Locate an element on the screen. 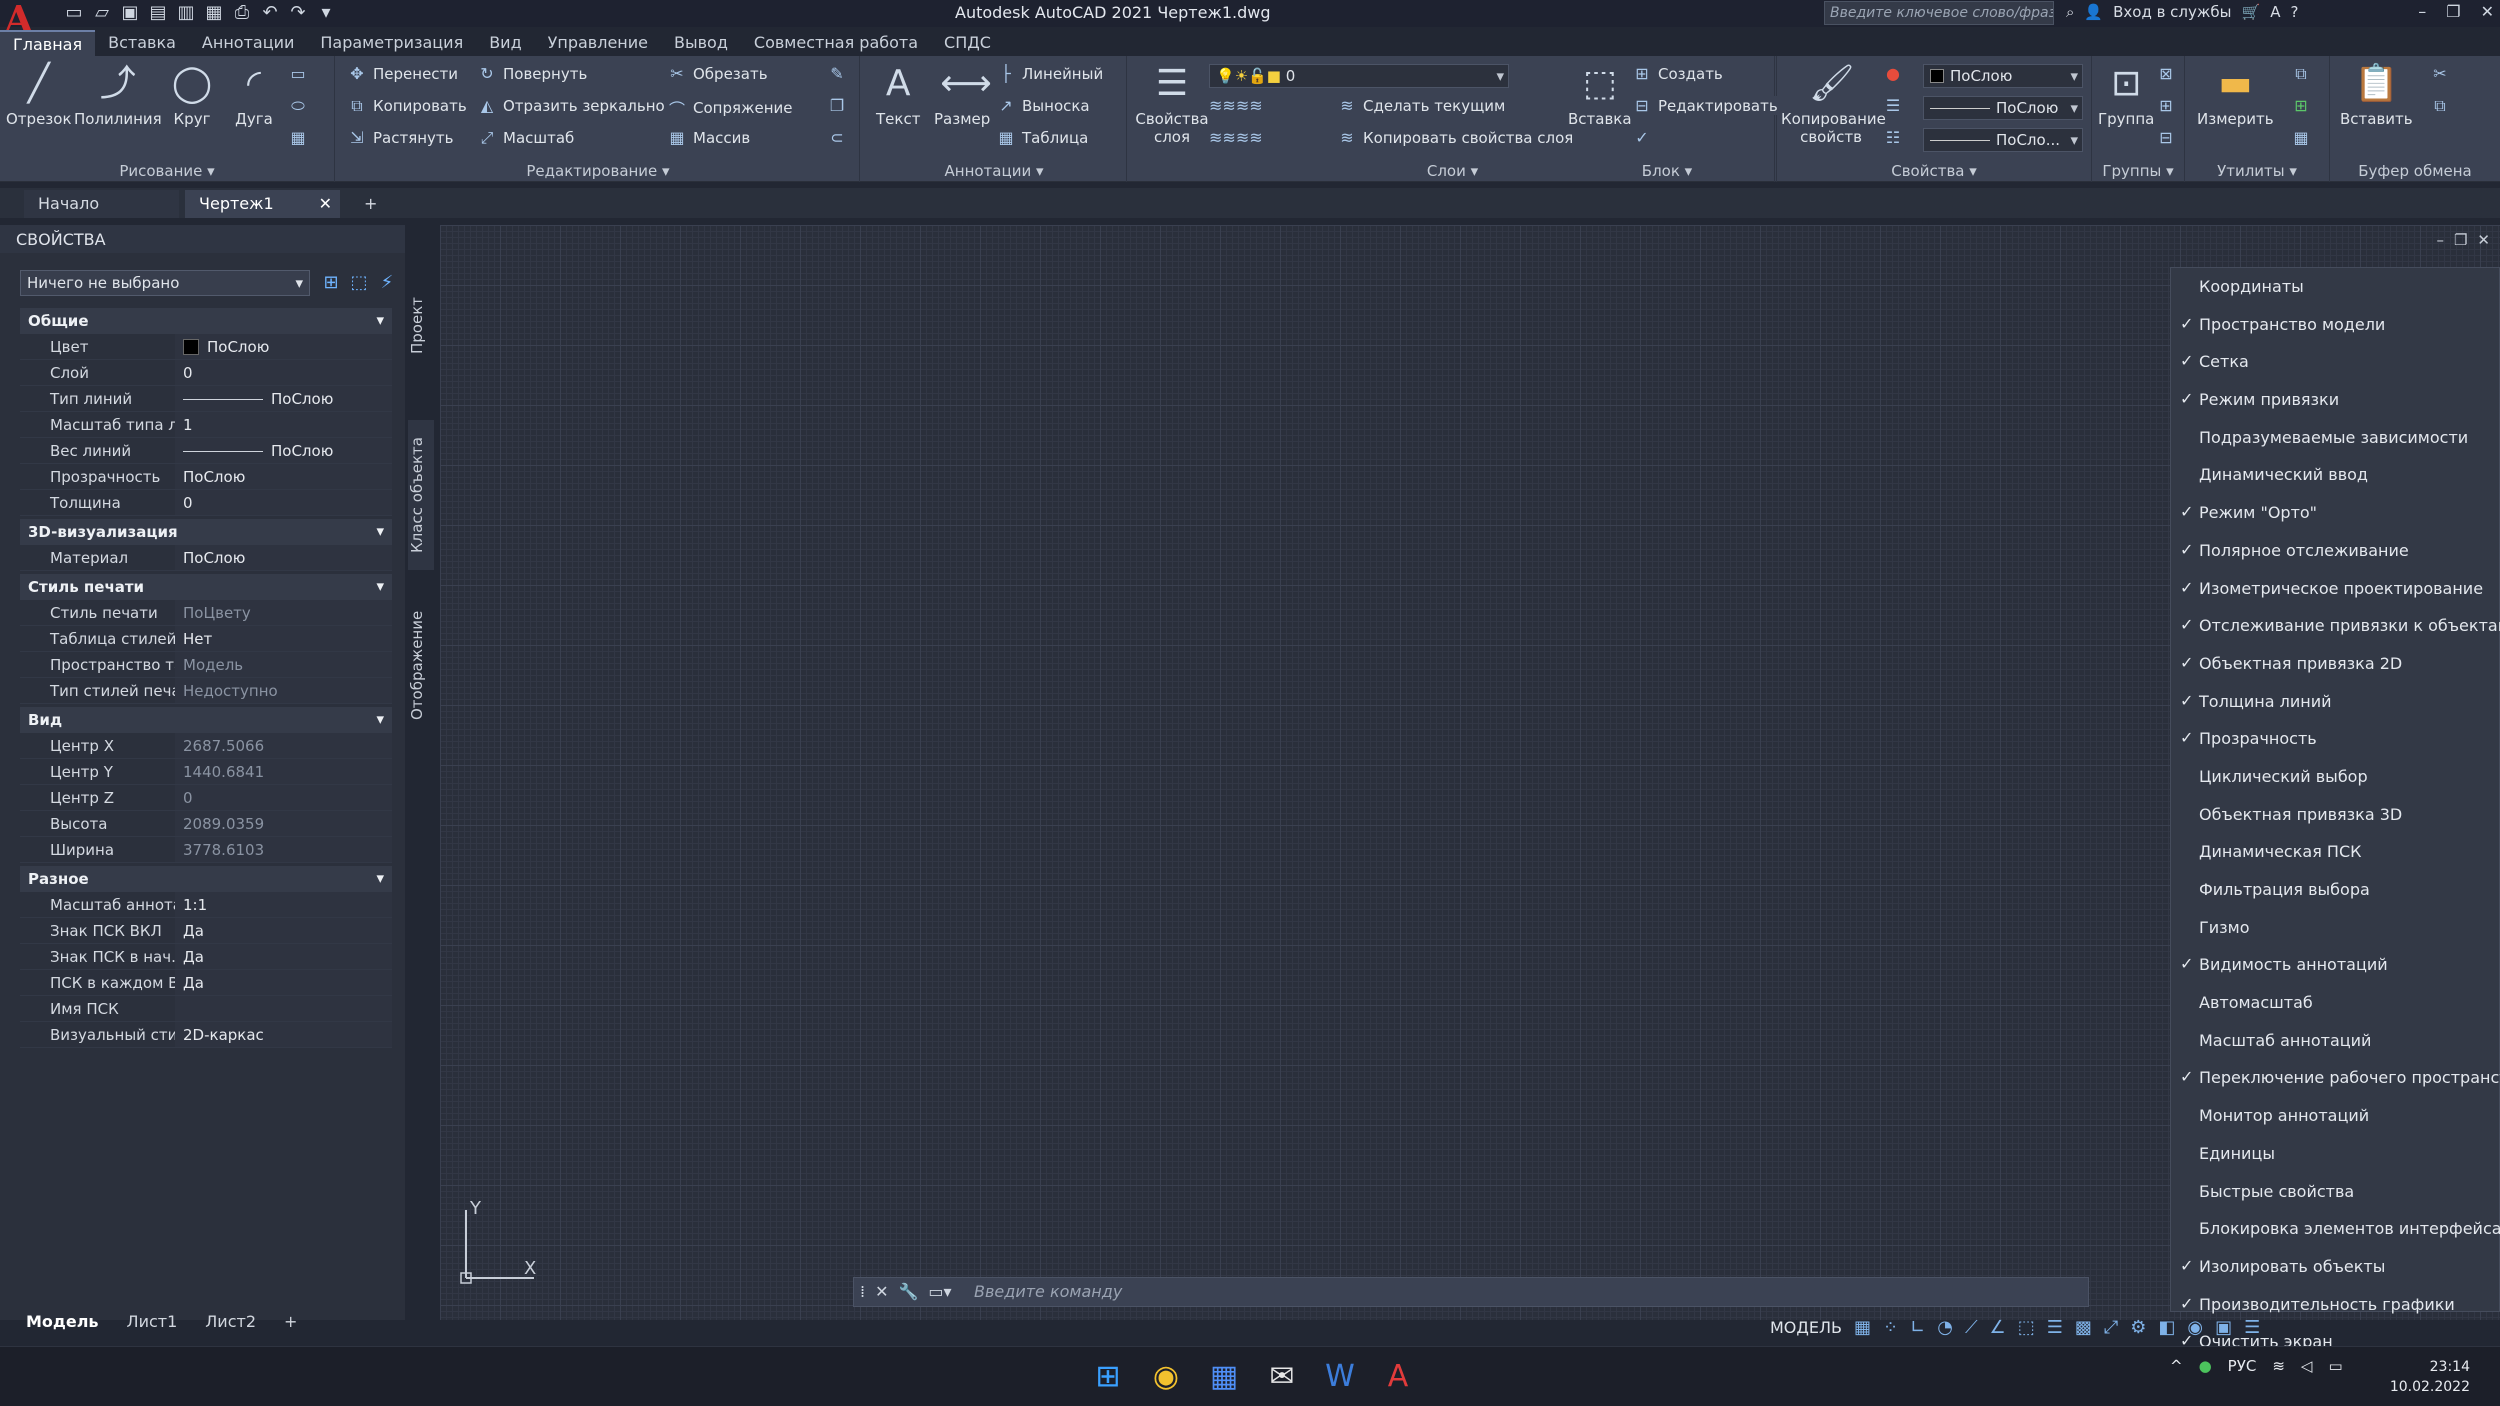  tab-annotate: Аннотации is located at coordinates (248, 43).